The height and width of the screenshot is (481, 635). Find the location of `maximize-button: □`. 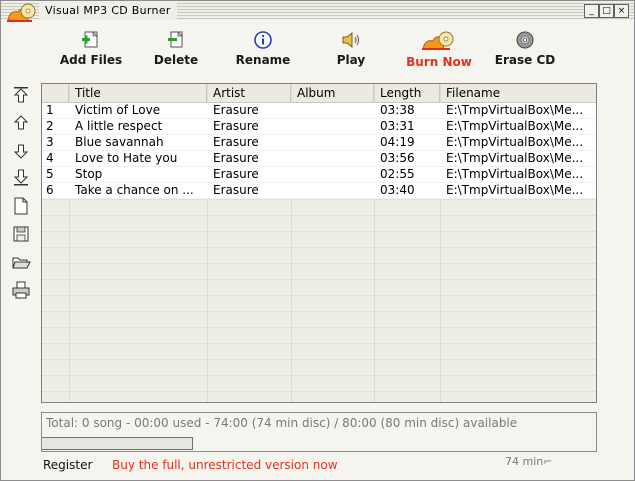

maximize-button: □ is located at coordinates (606, 11).